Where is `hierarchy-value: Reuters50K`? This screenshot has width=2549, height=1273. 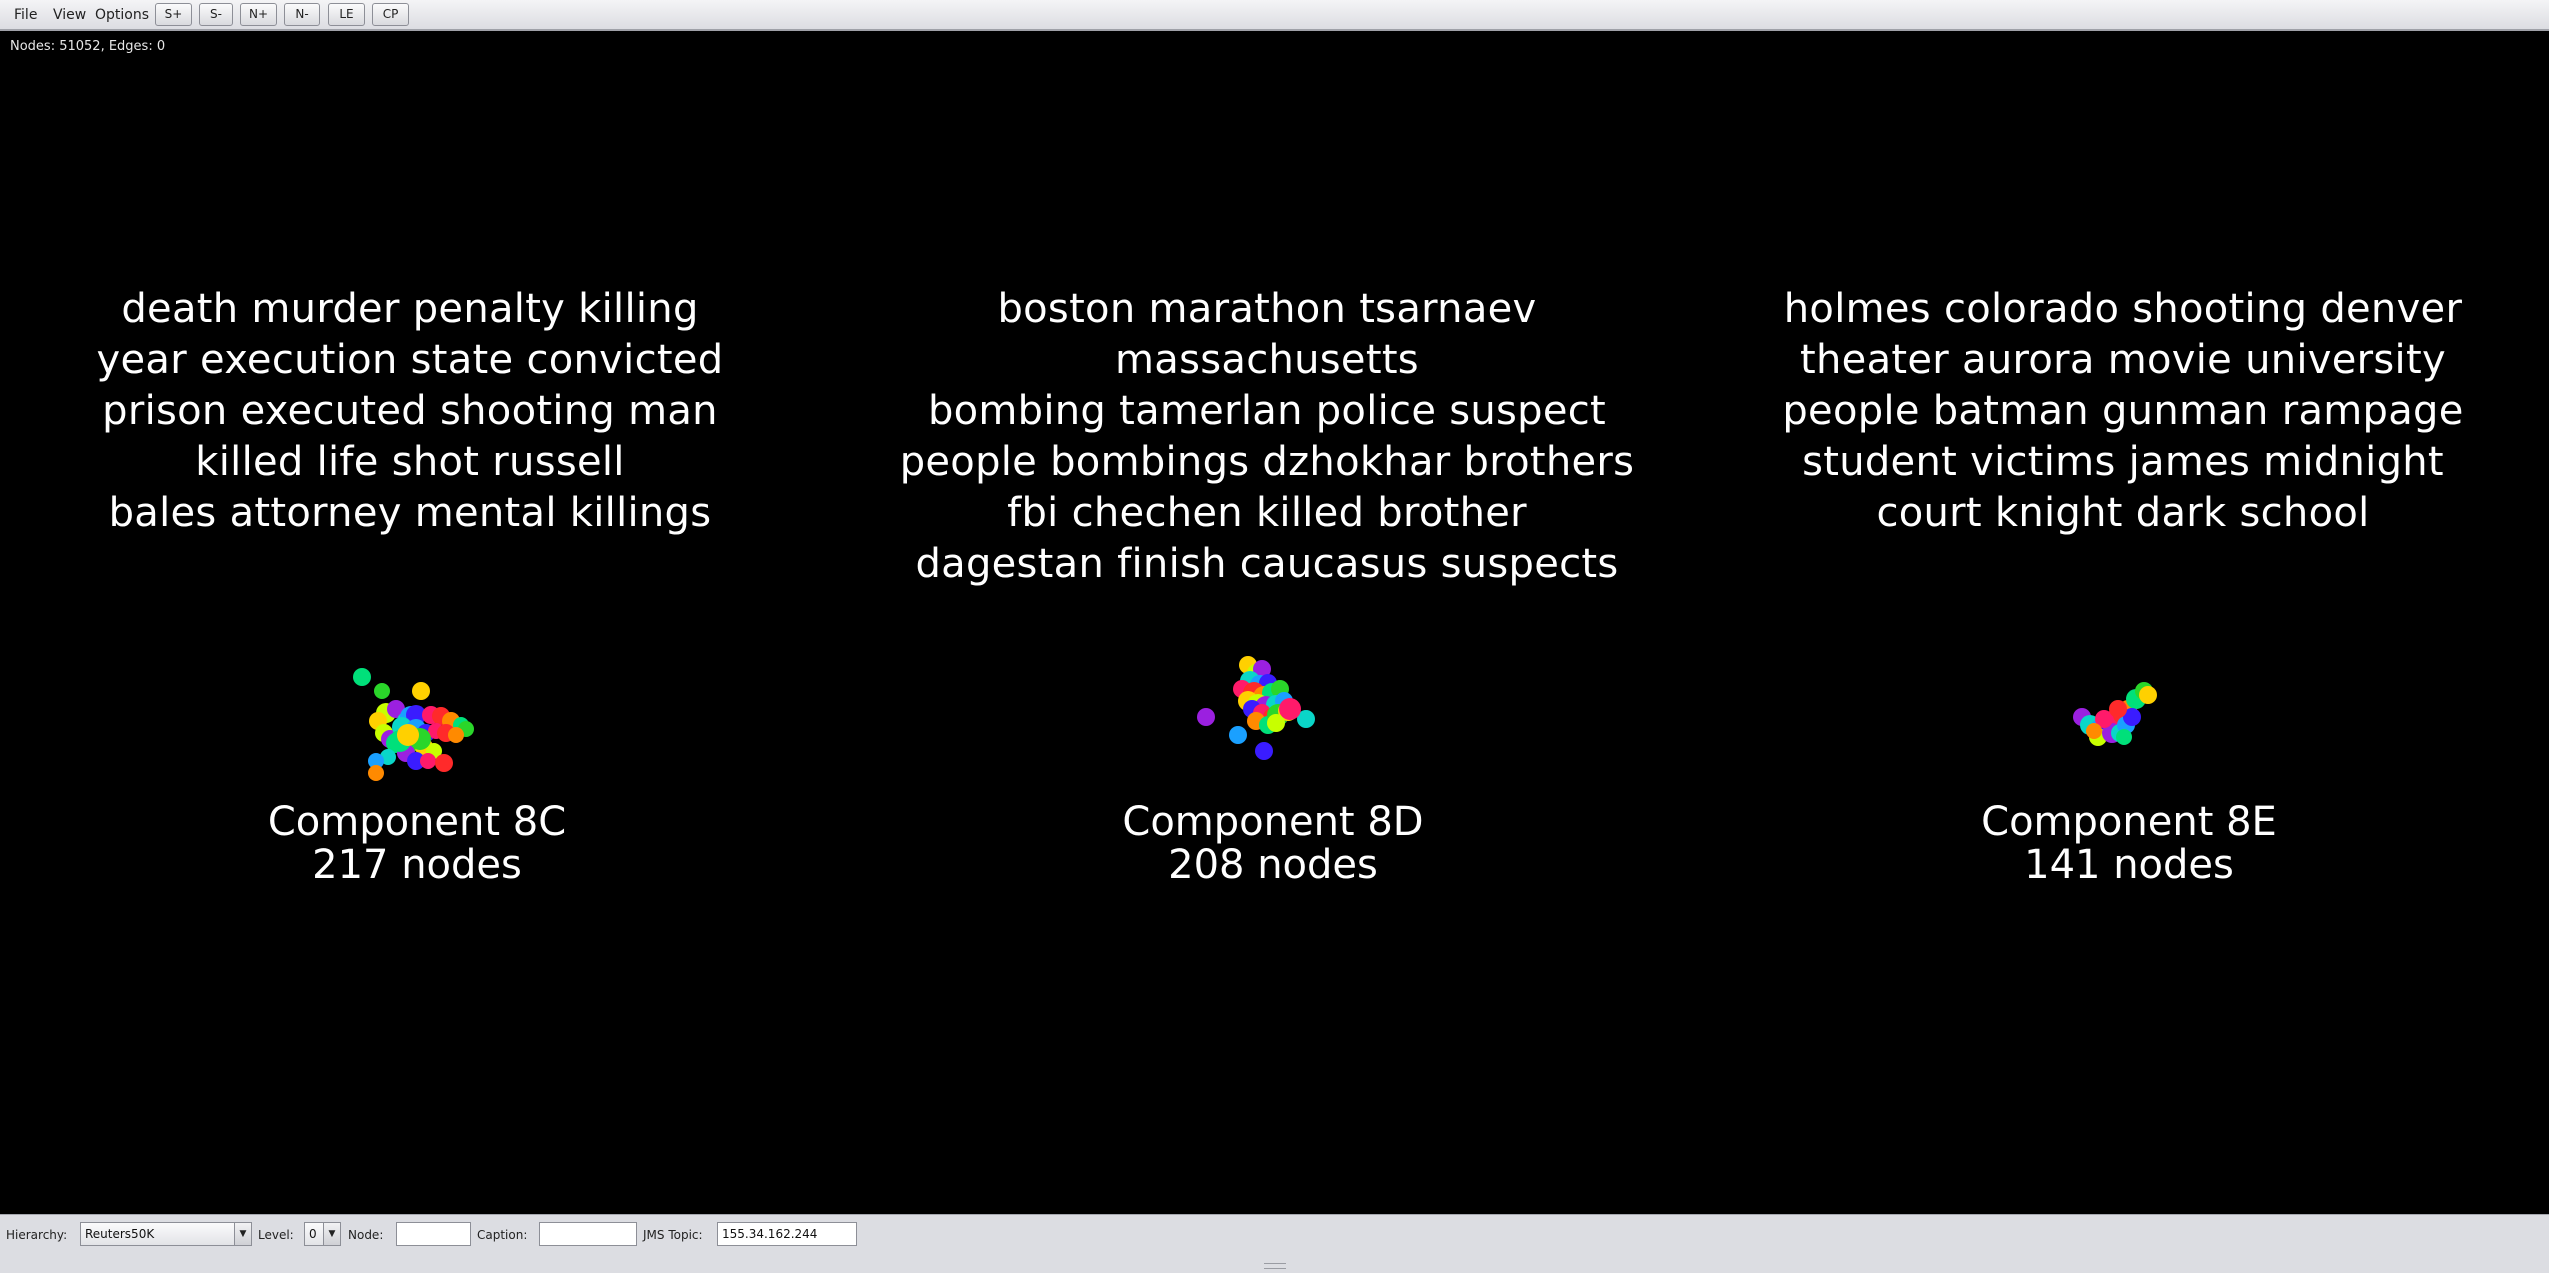
hierarchy-value: Reuters50K is located at coordinates (120, 1234).